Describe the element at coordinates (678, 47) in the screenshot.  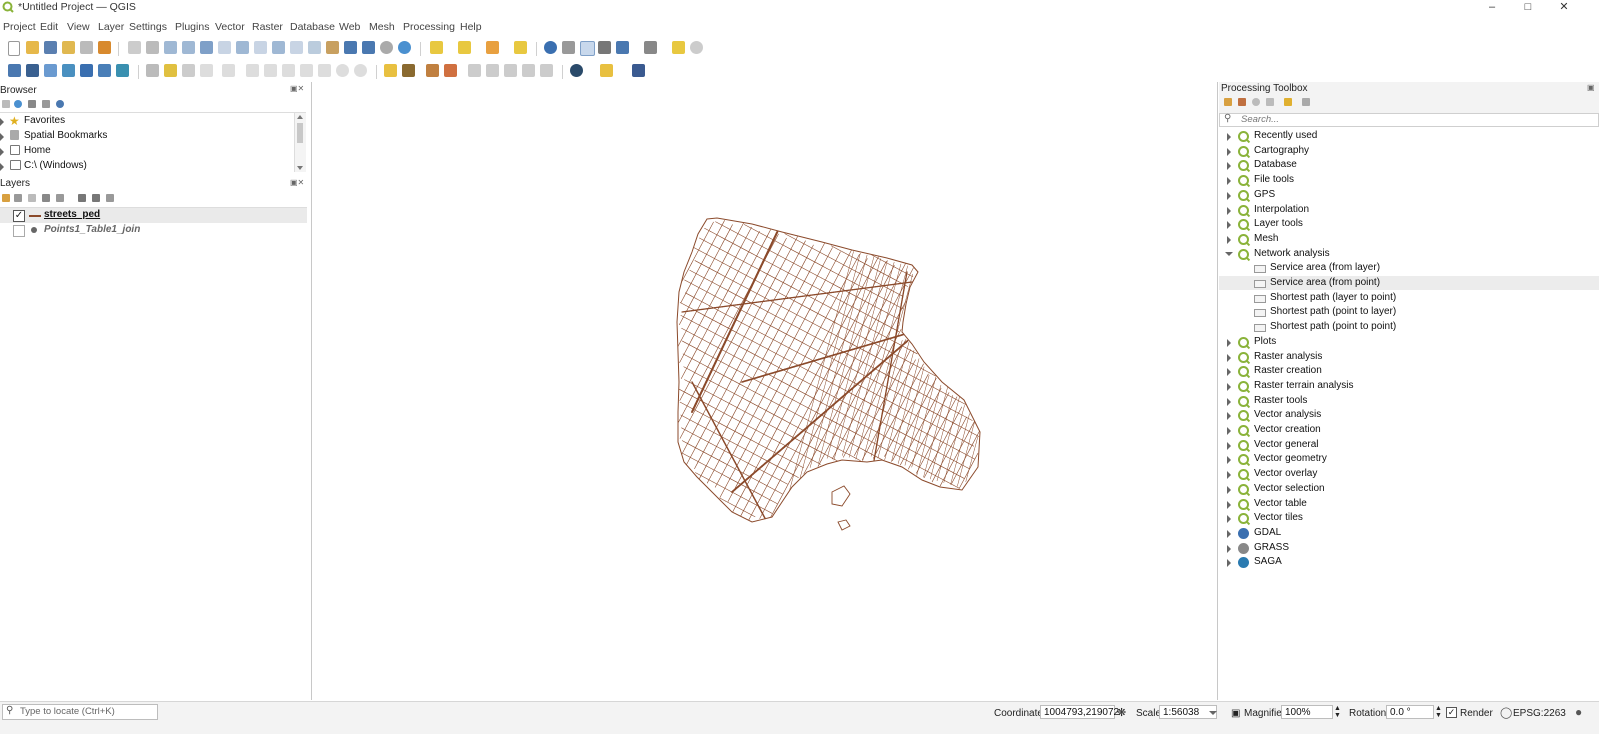
I see `map-tips-icon` at that location.